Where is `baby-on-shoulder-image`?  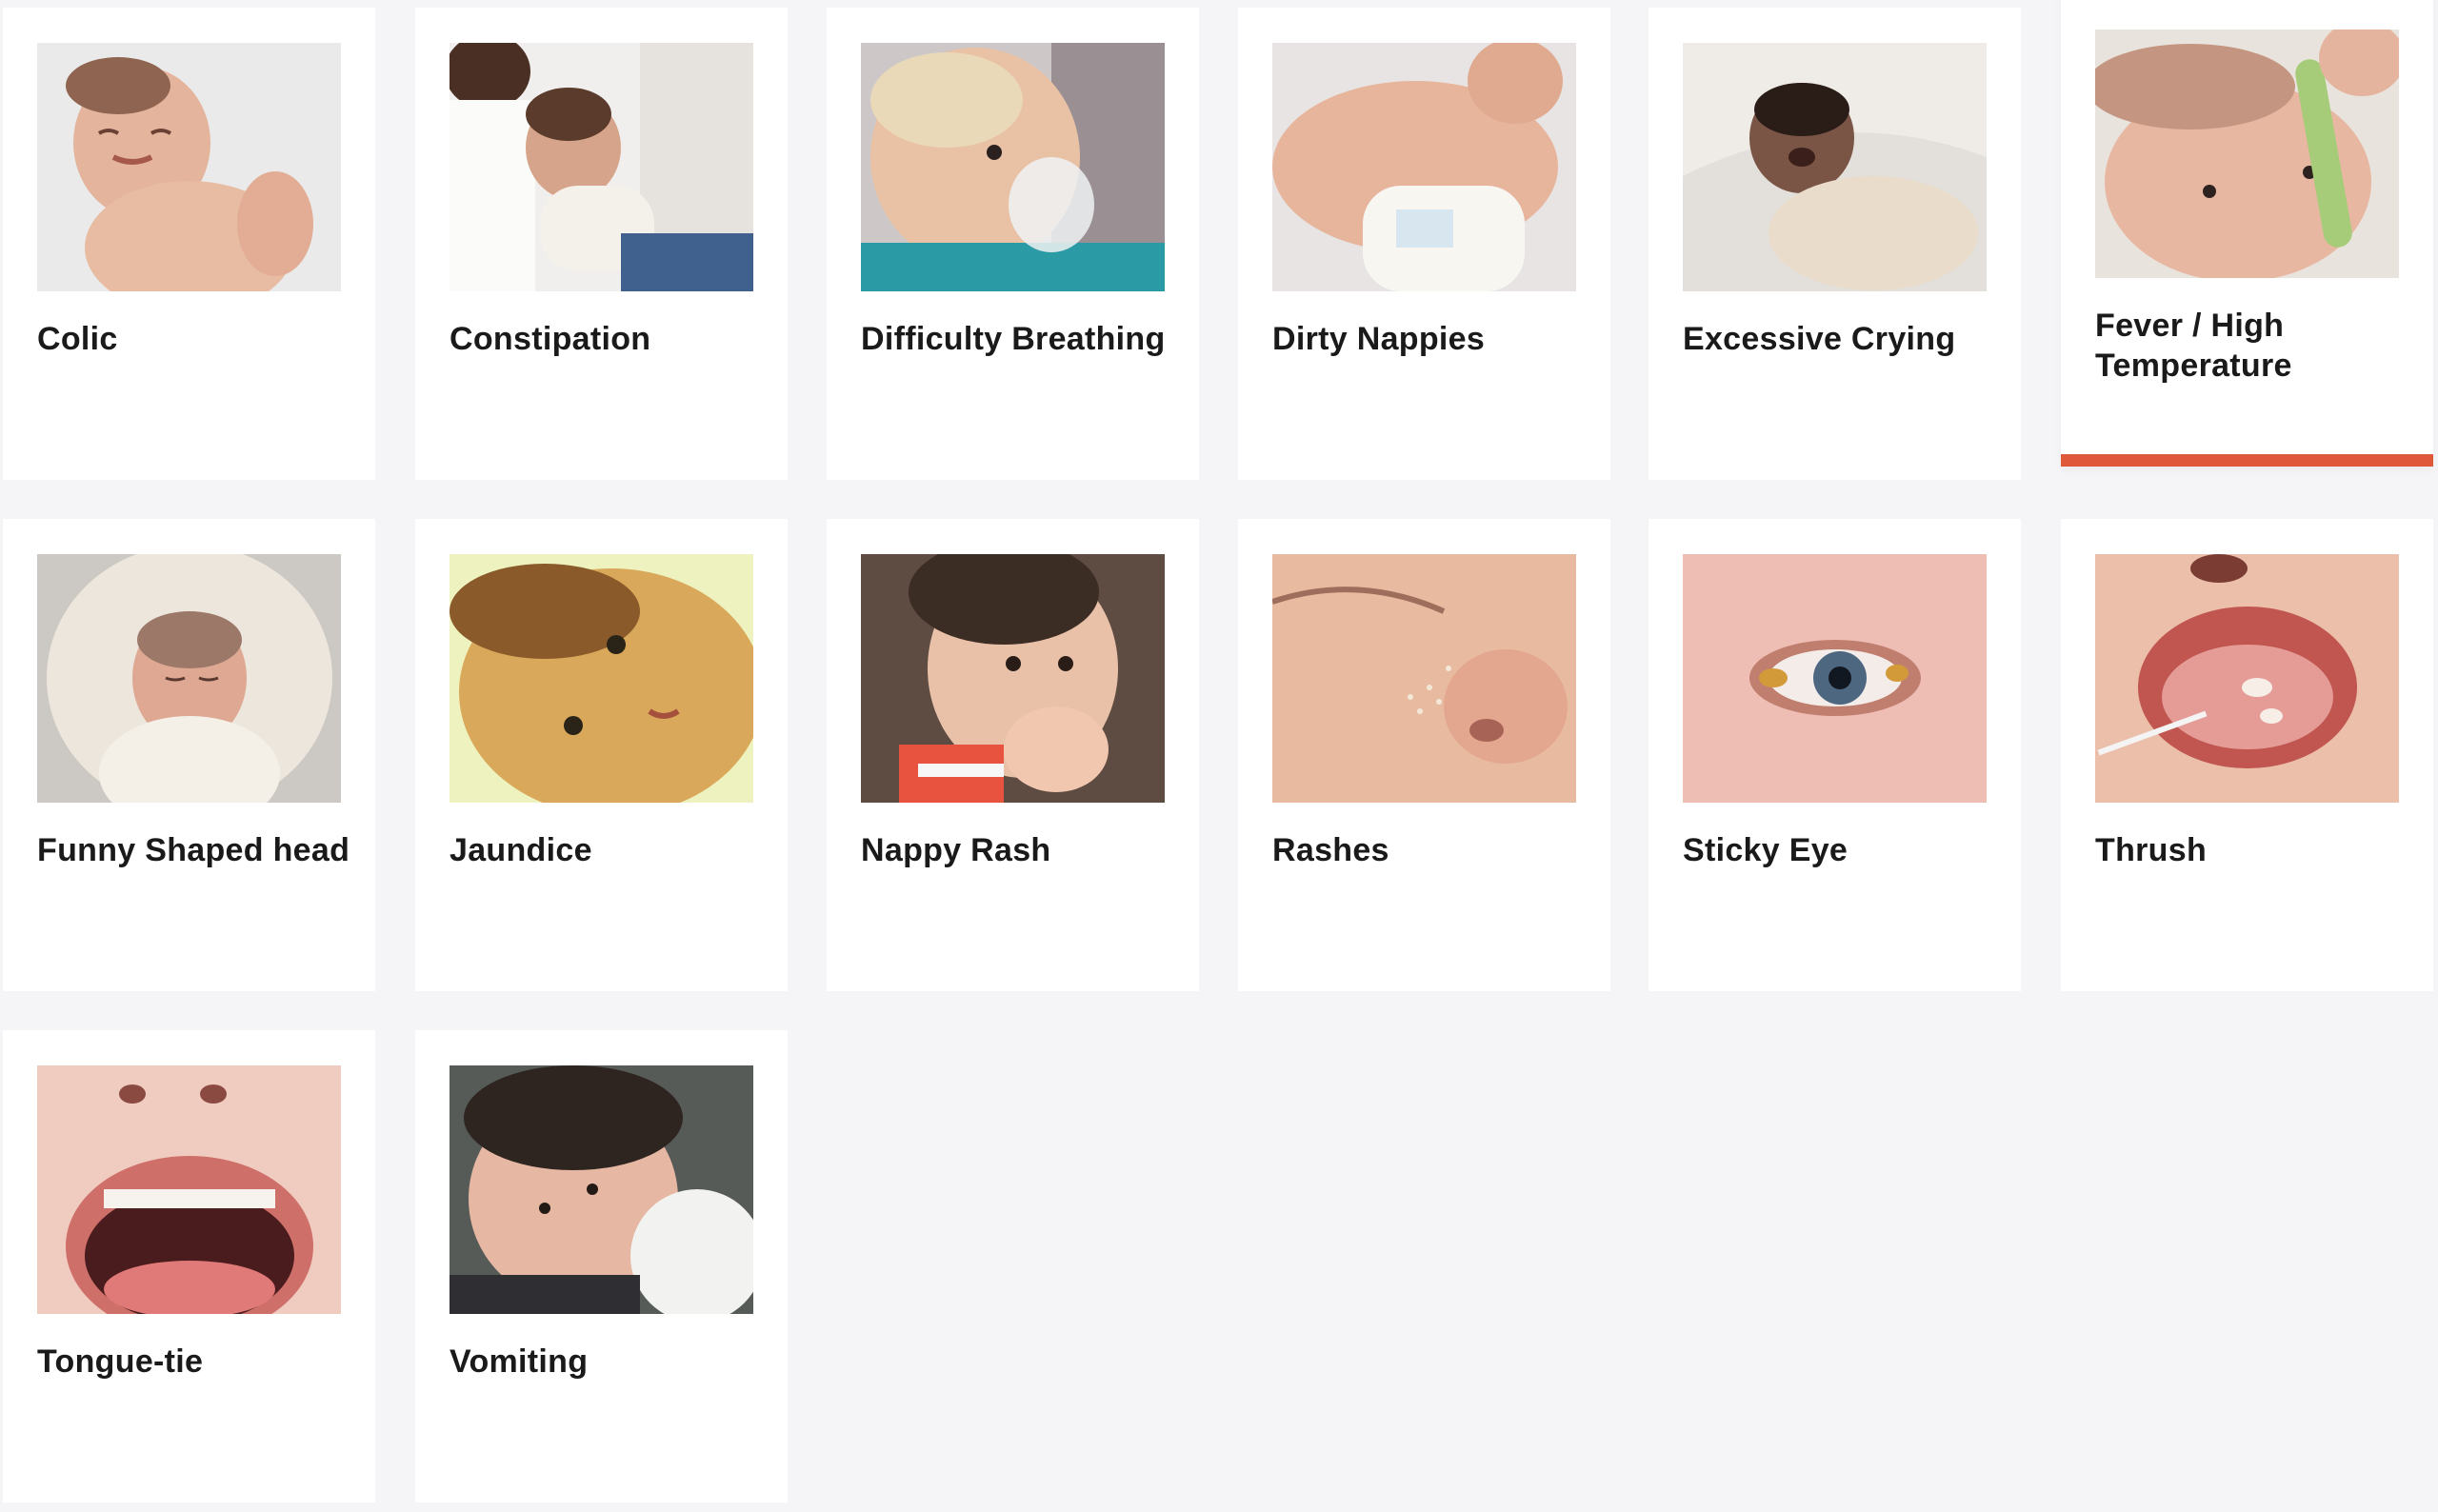 baby-on-shoulder-image is located at coordinates (601, 1189).